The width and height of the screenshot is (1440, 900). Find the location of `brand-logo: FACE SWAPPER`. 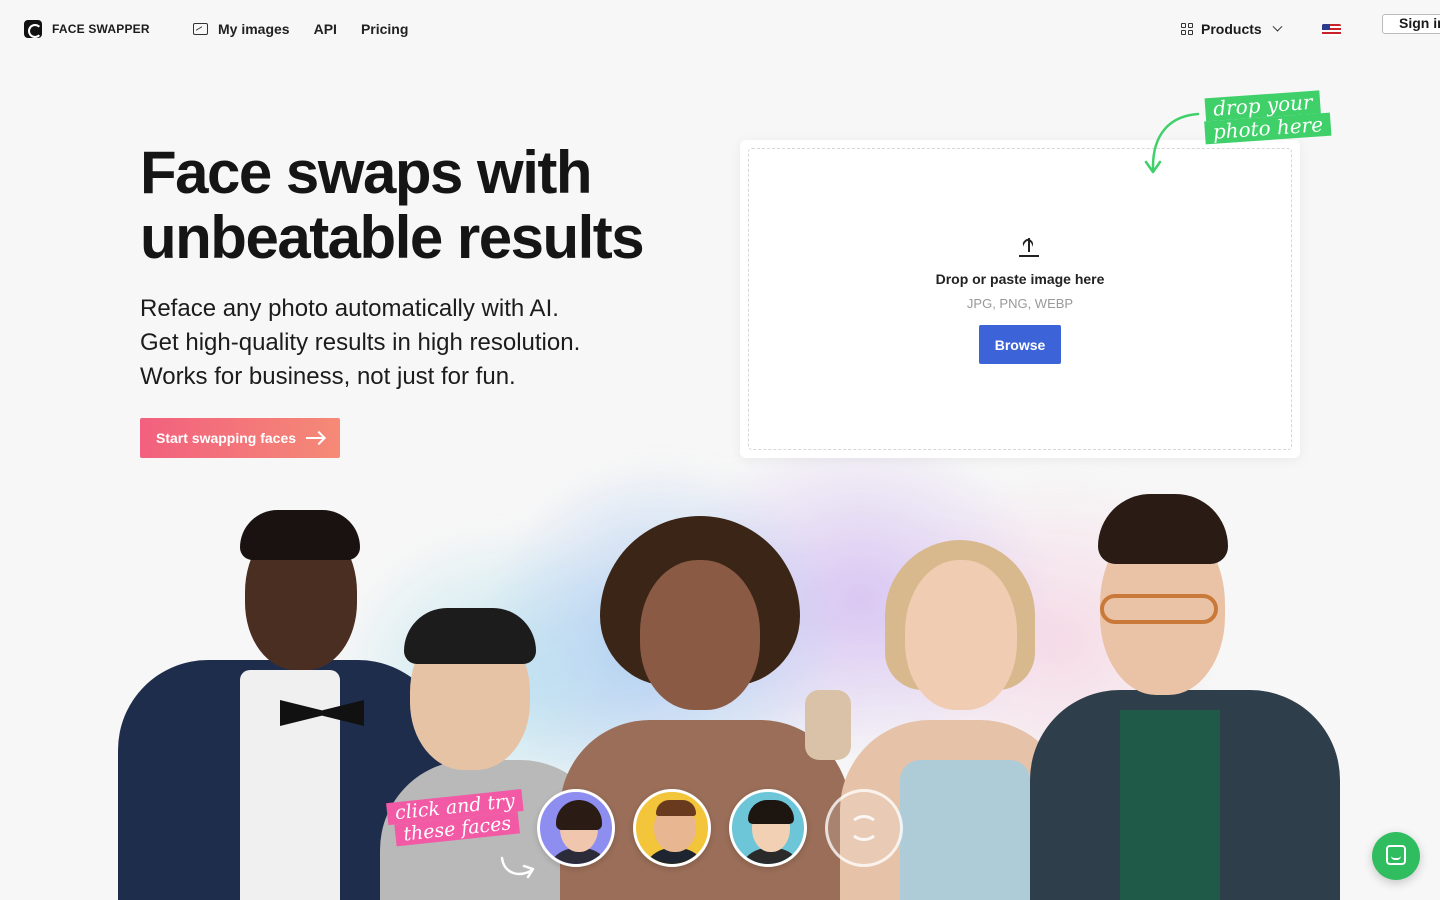

brand-logo: FACE SWAPPER is located at coordinates (87, 29).